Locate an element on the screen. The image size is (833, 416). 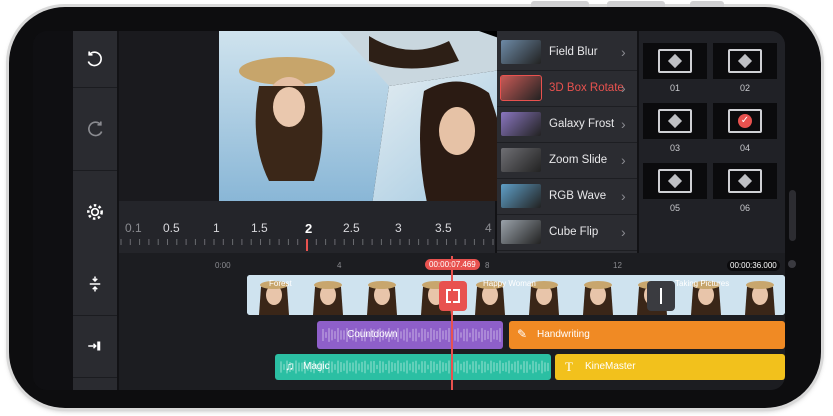
jump-end-button is located at coordinates (95, 346).